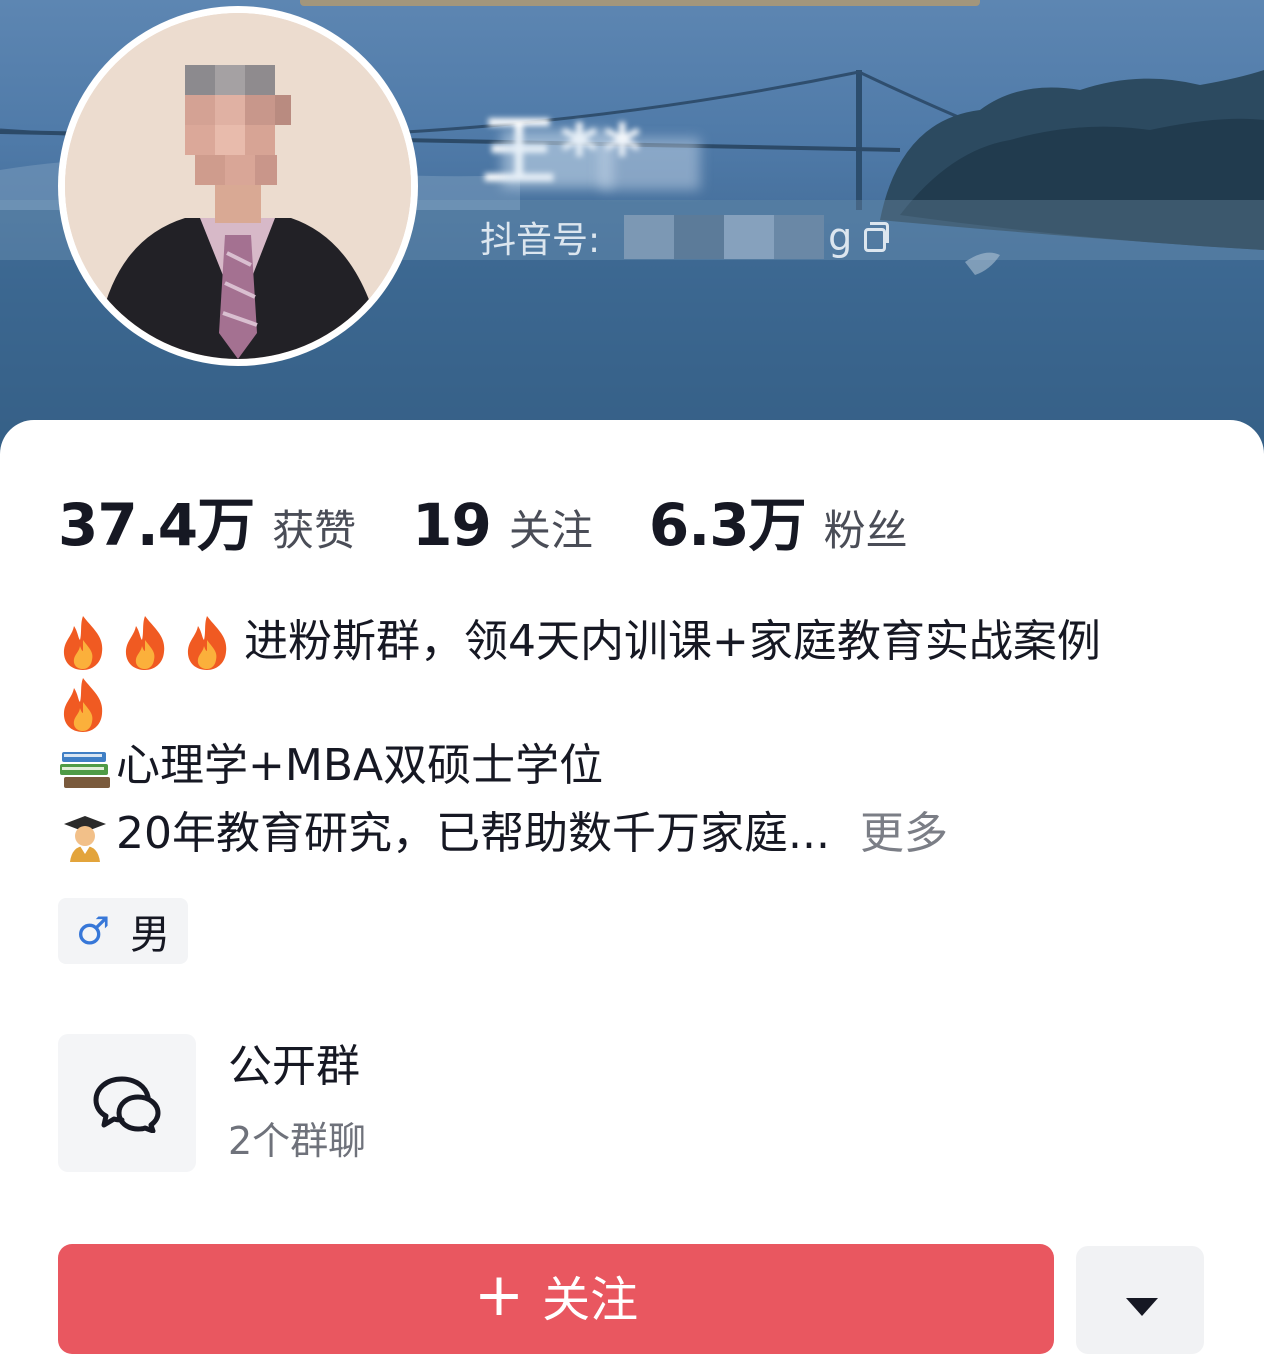  What do you see at coordinates (452, 525) in the screenshot?
I see `stat-value: 19` at bounding box center [452, 525].